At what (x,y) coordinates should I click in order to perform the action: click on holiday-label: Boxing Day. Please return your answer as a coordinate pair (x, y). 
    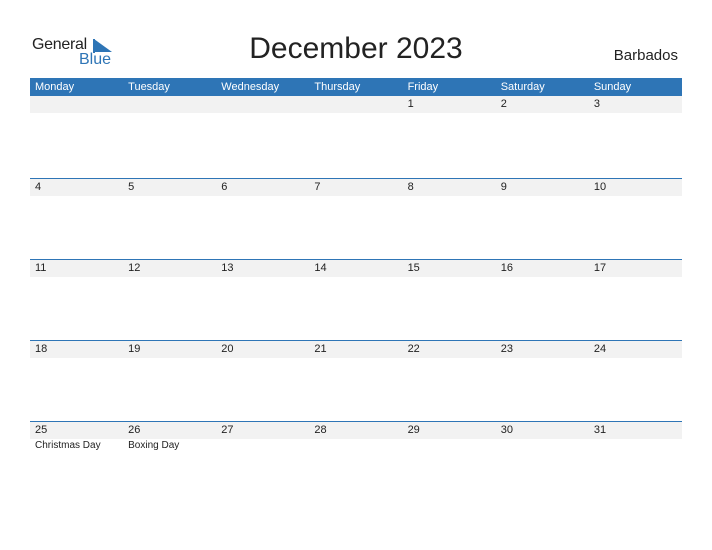
    Looking at the image, I should click on (154, 445).